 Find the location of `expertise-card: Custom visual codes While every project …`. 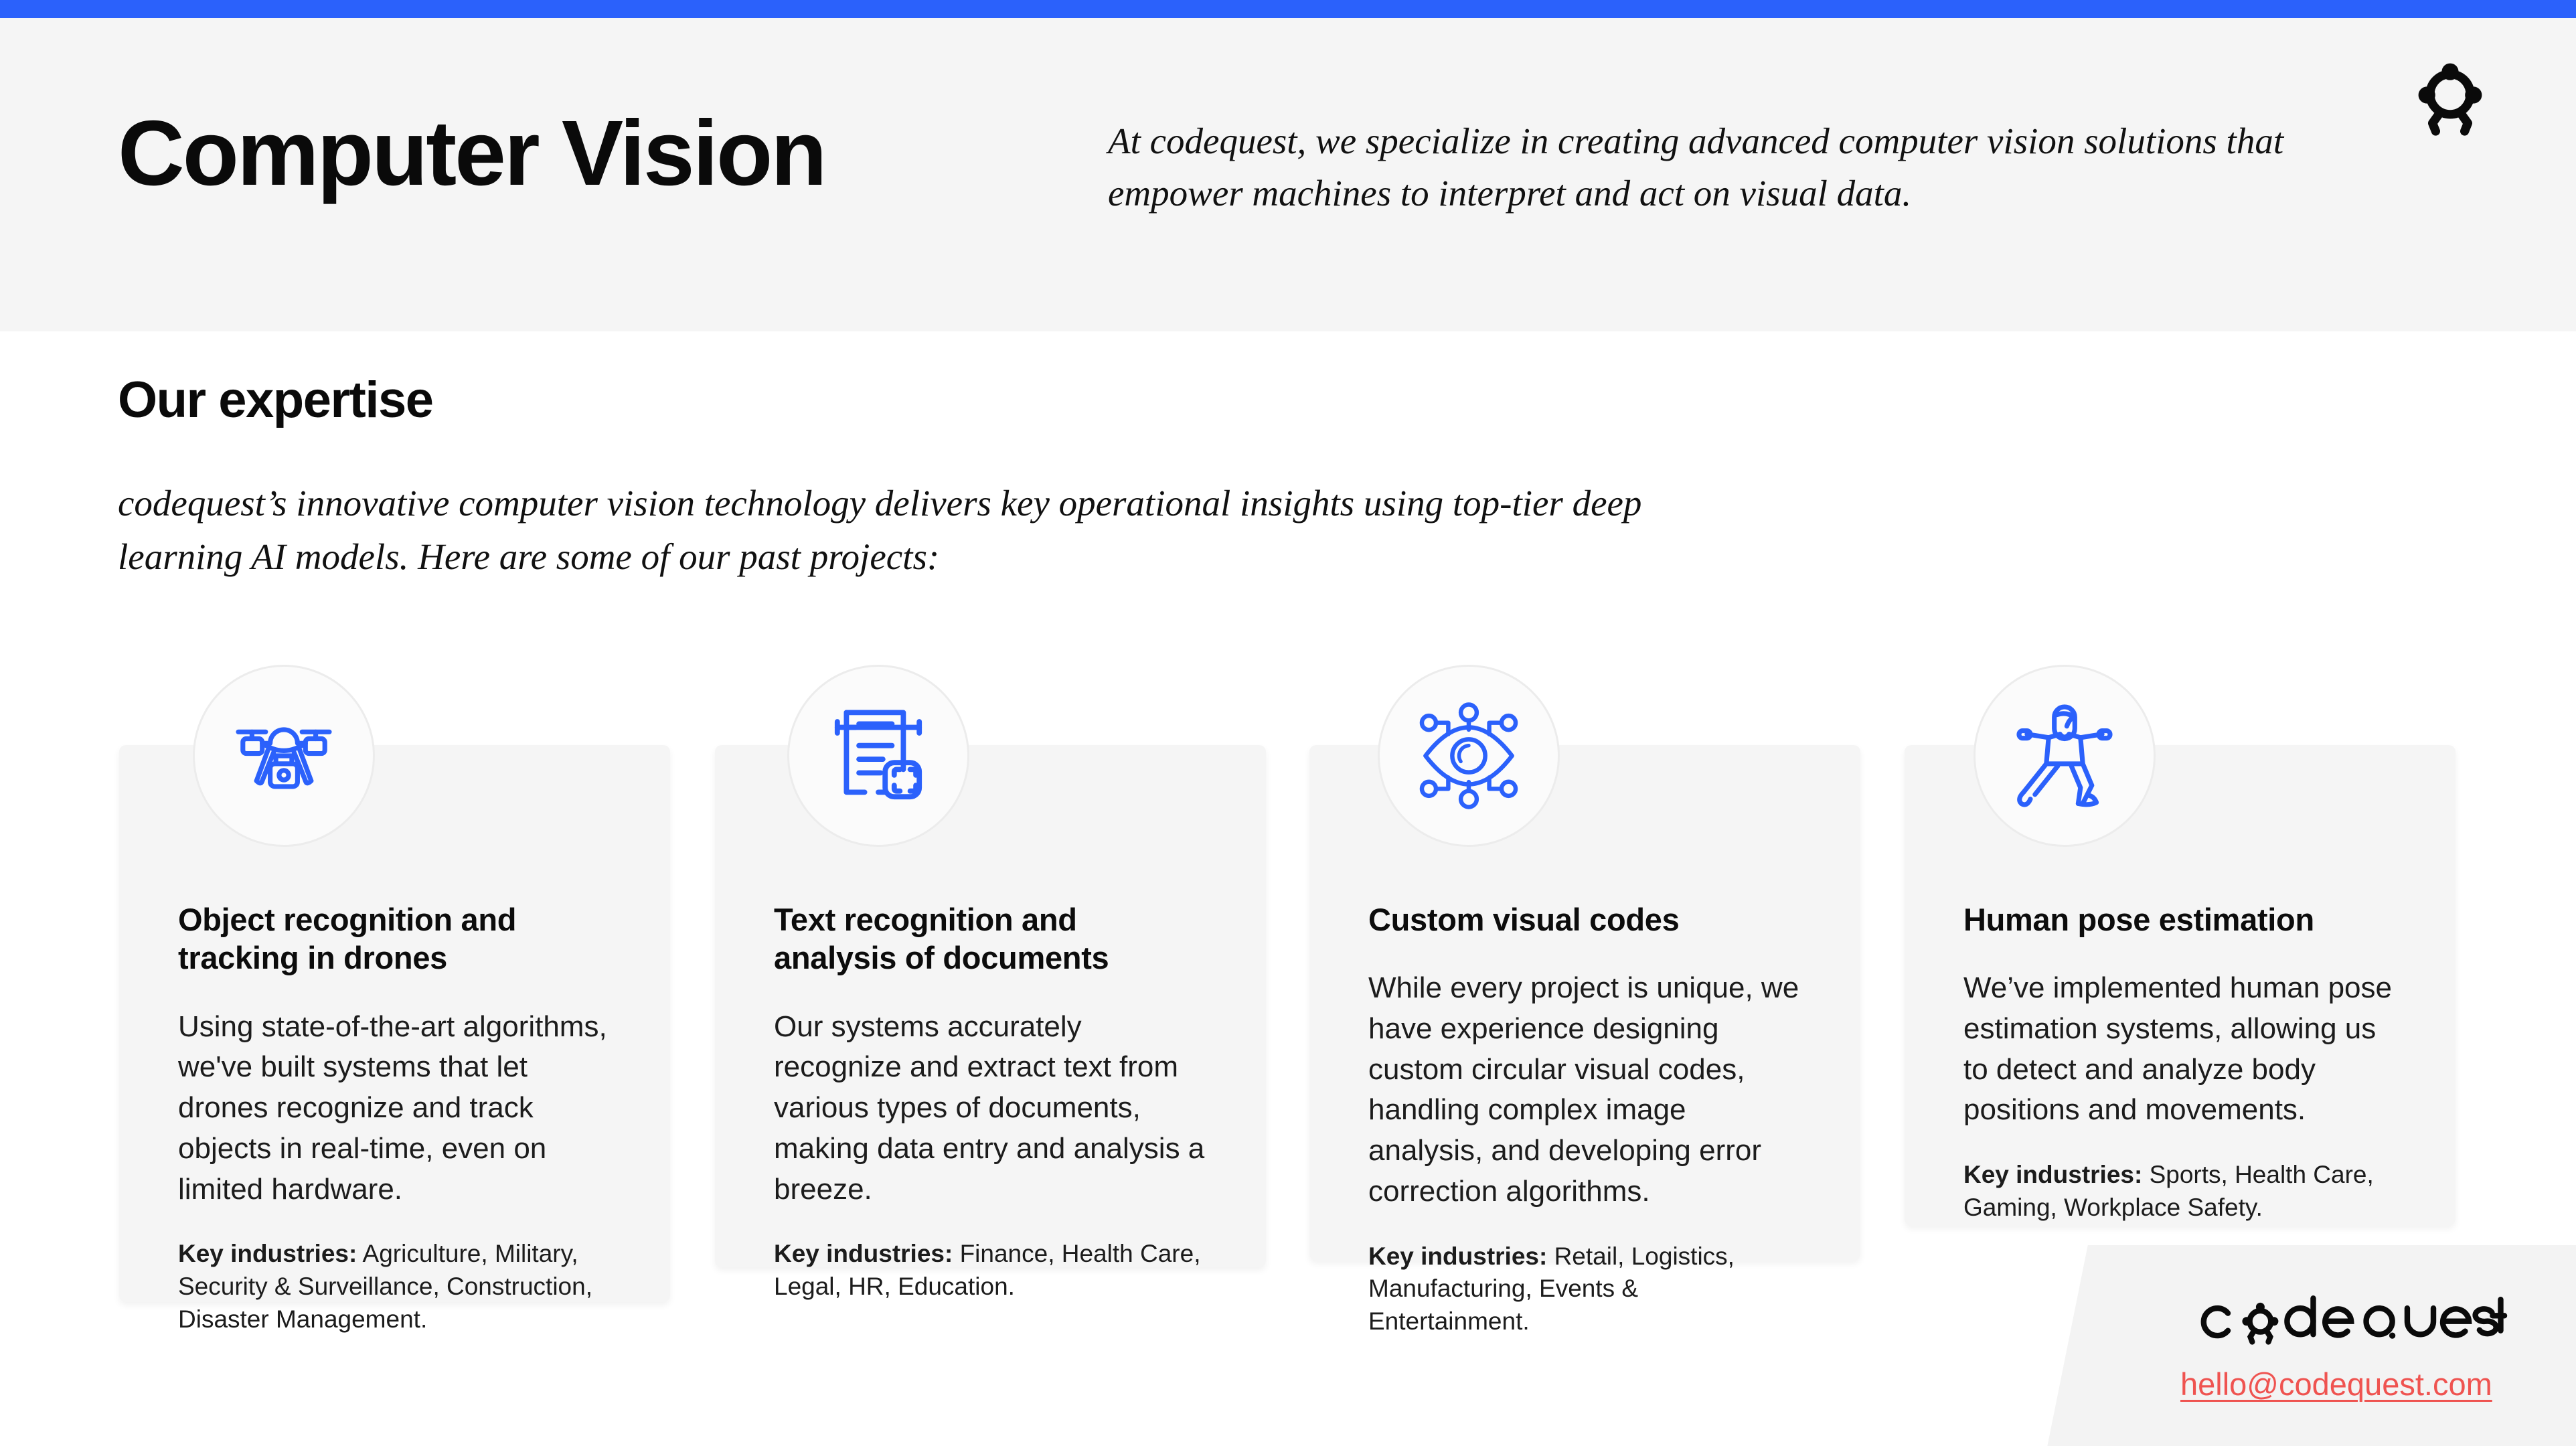

expertise-card: Custom visual codes While every project … is located at coordinates (1585, 1000).